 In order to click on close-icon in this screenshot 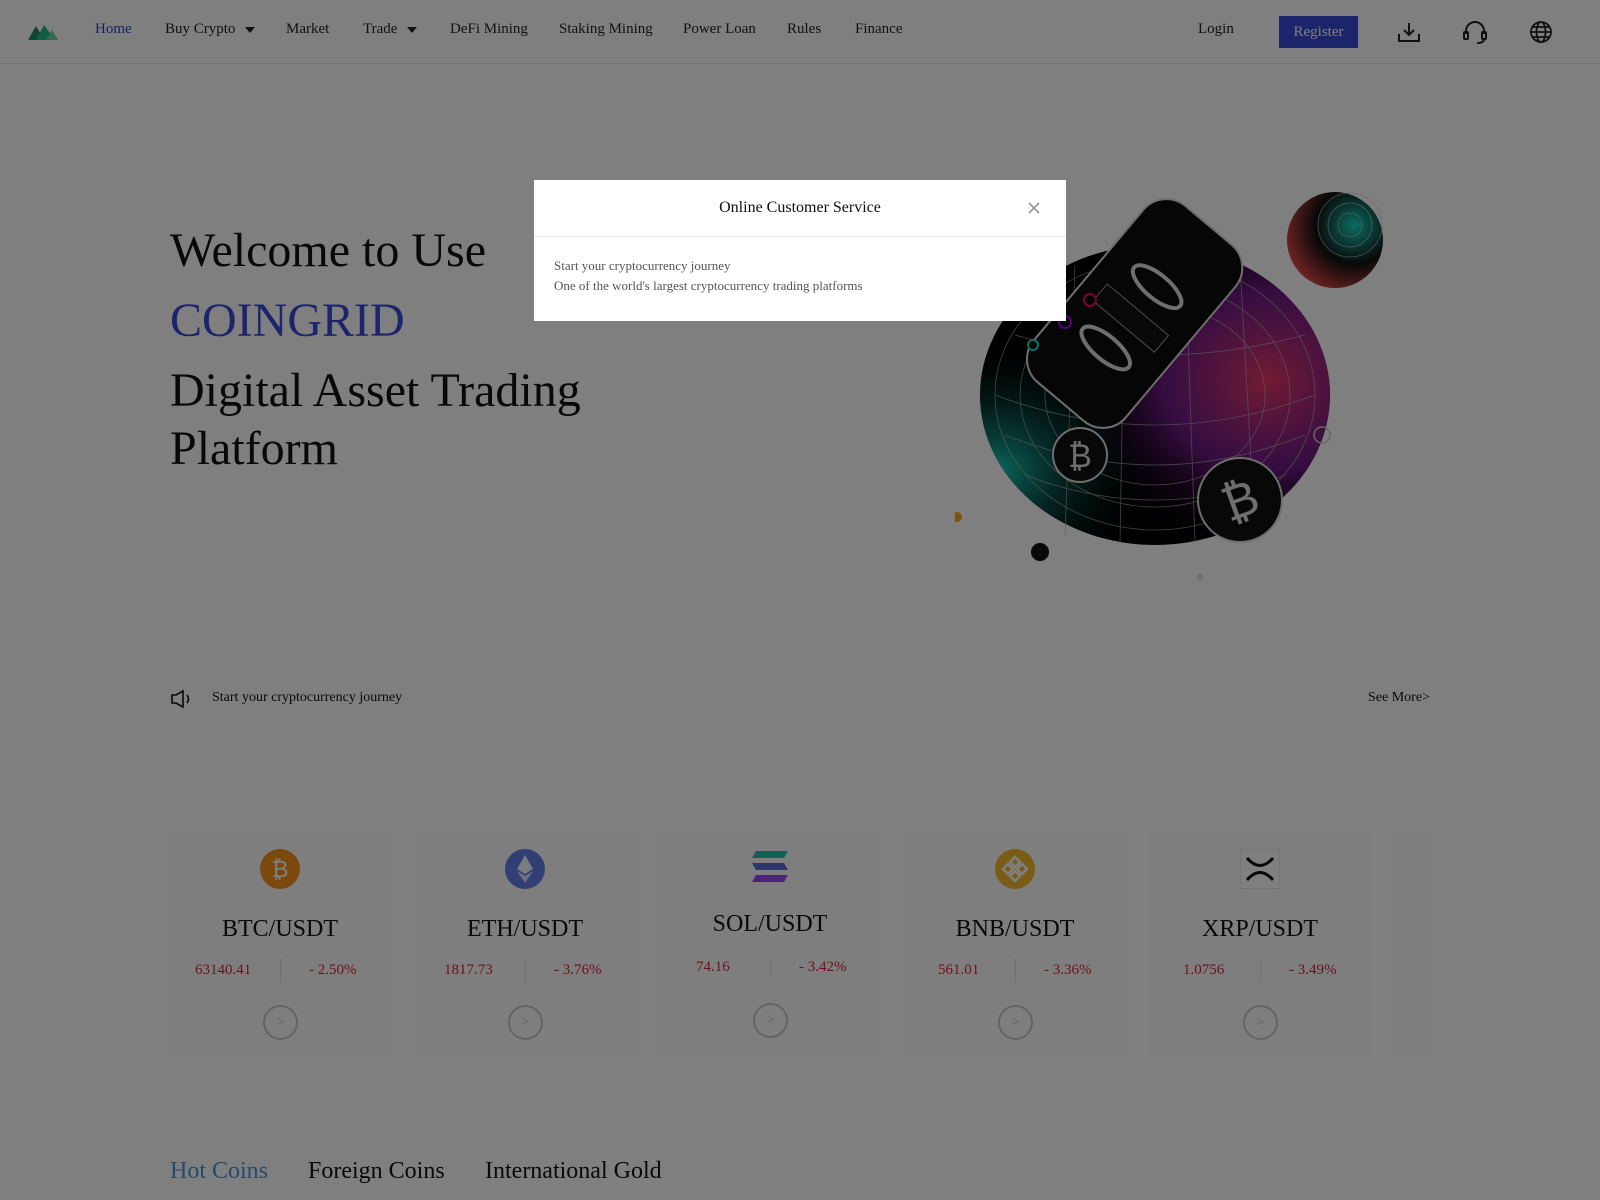, I will do `click(1034, 208)`.